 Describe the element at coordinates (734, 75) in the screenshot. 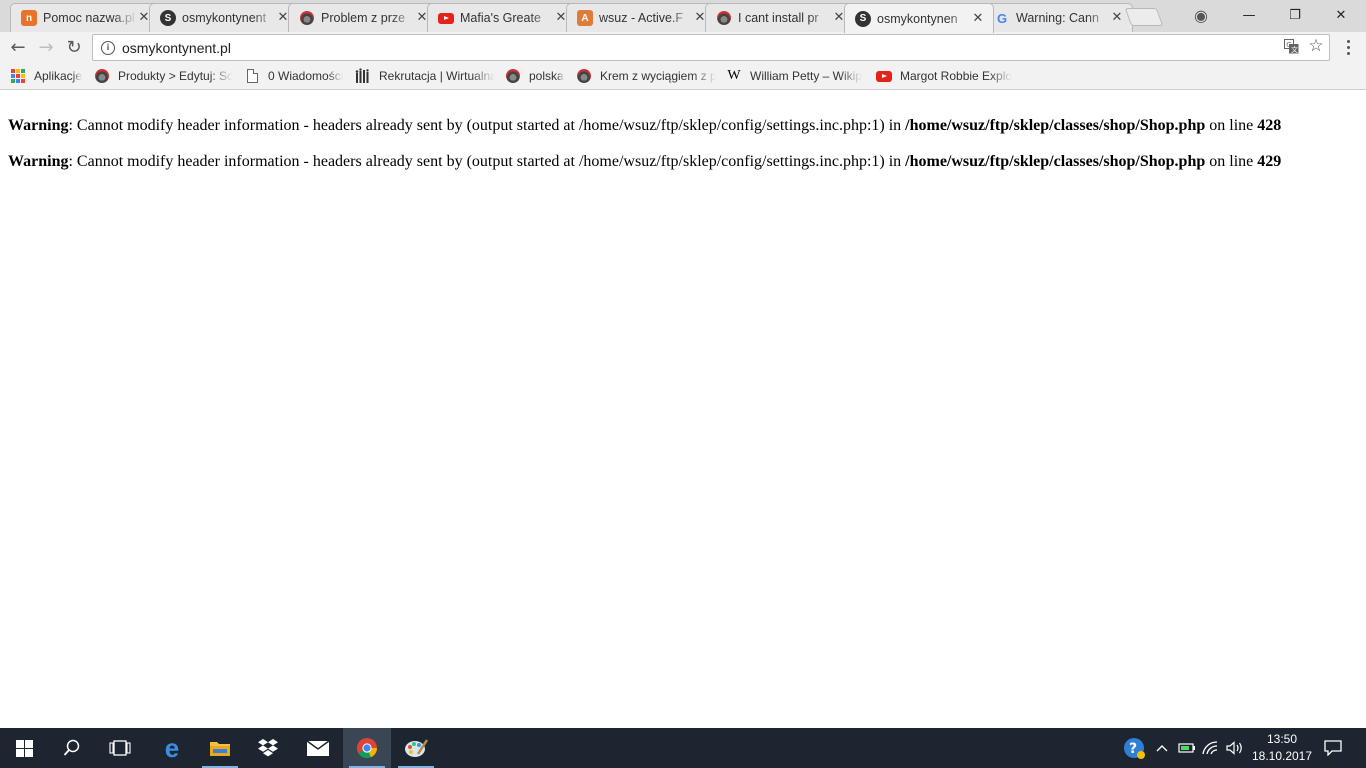

I see `wikipedia-icon: W` at that location.